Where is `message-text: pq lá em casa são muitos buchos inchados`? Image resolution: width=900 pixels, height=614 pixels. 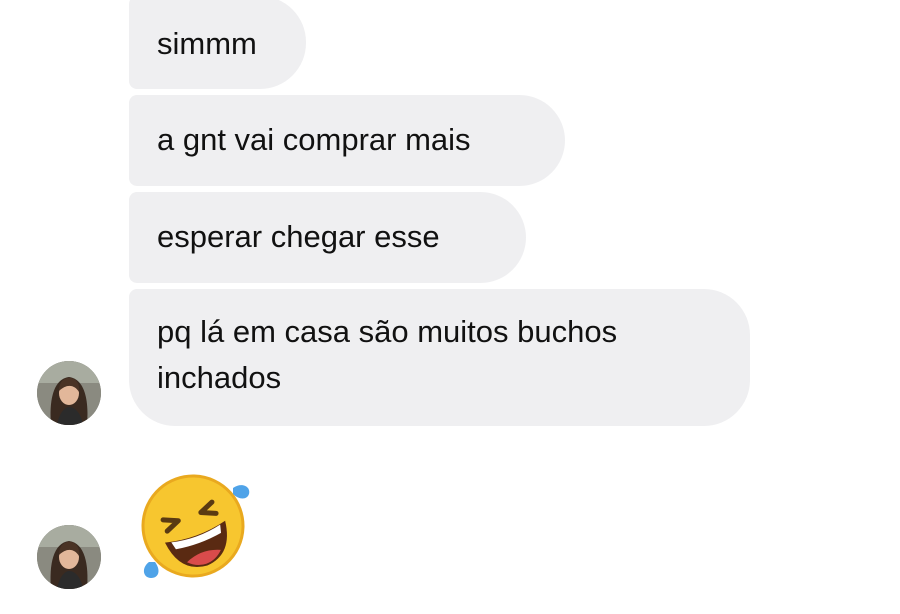
message-text: pq lá em casa são muitos buchos inchados is located at coordinates (387, 354).